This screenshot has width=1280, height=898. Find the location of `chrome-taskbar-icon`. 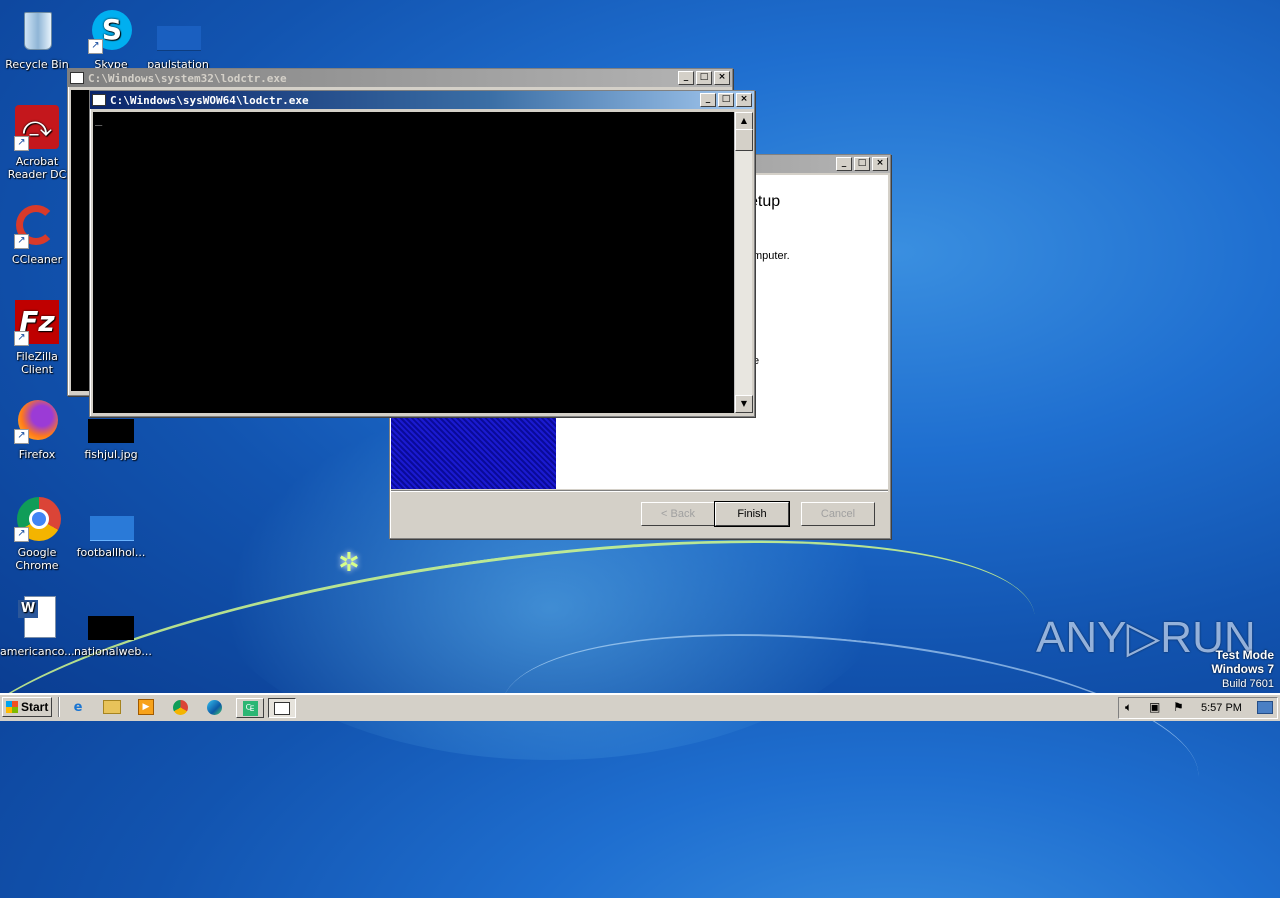

chrome-taskbar-icon is located at coordinates (180, 707).